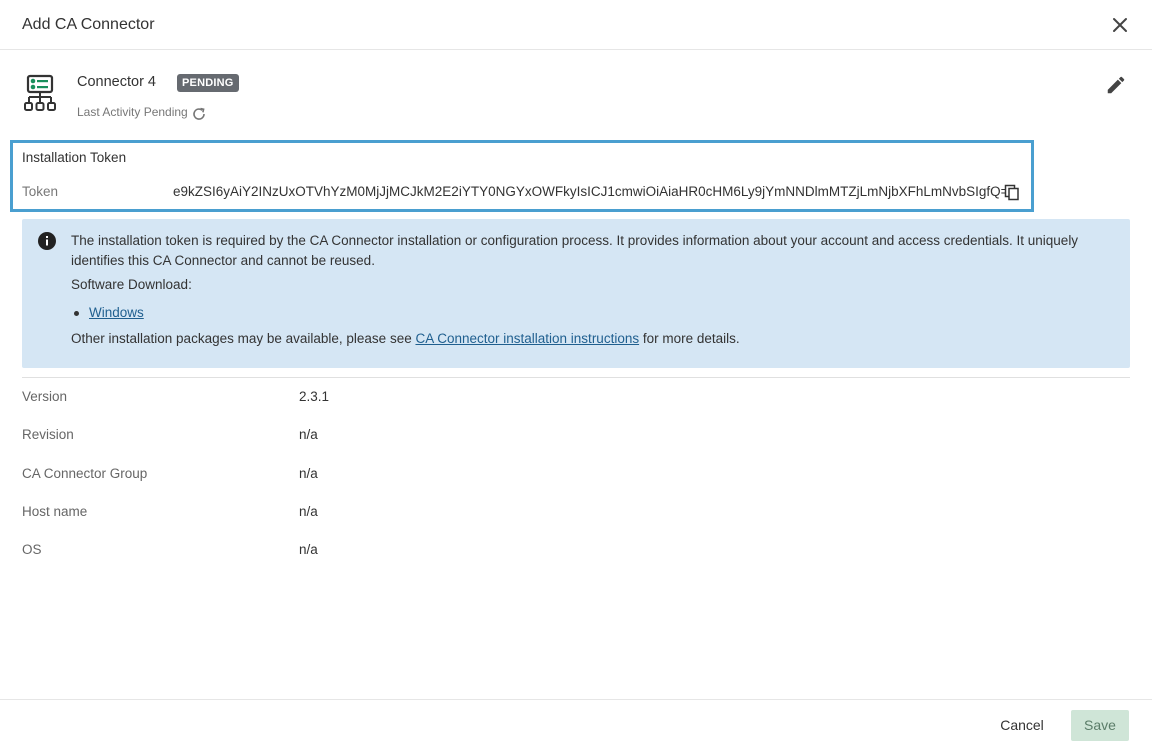 Image resolution: width=1152 pixels, height=751 pixels. Describe the element at coordinates (208, 83) in the screenshot. I see `status-badge: PENDING` at that location.